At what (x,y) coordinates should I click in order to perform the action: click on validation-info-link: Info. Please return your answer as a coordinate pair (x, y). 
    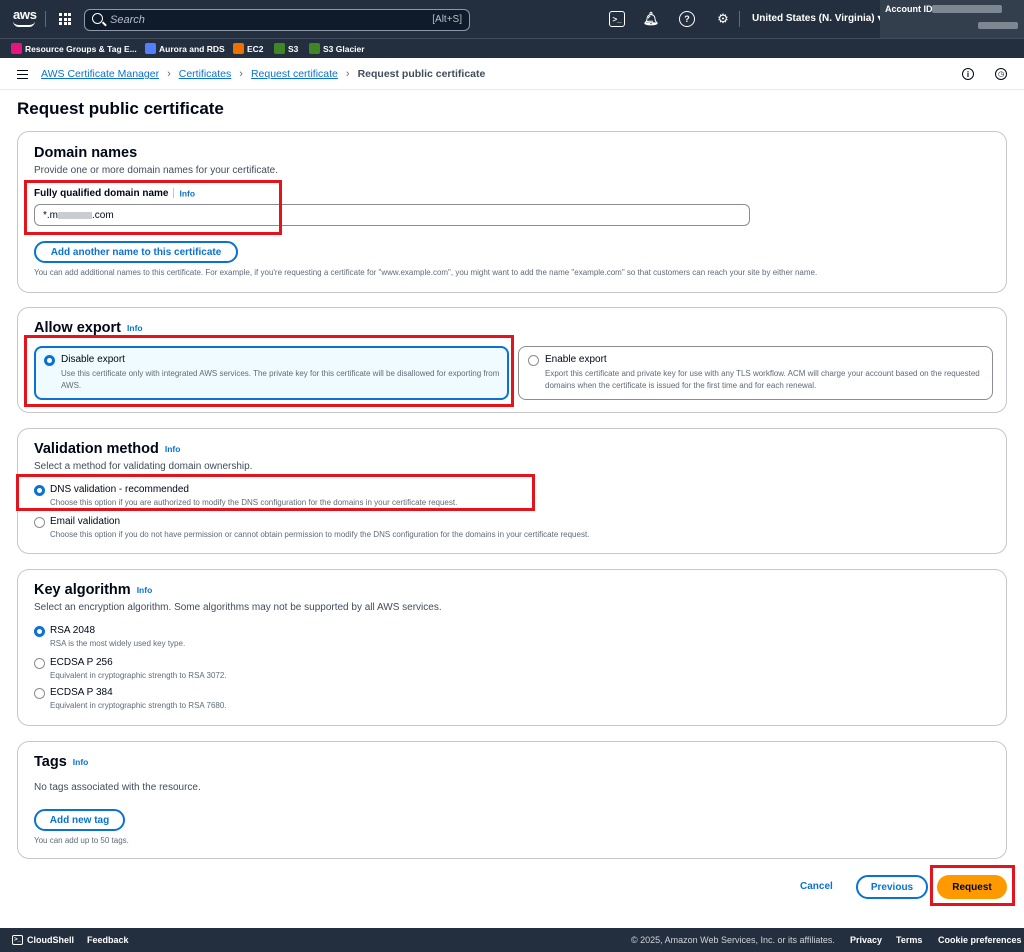
    Looking at the image, I should click on (173, 449).